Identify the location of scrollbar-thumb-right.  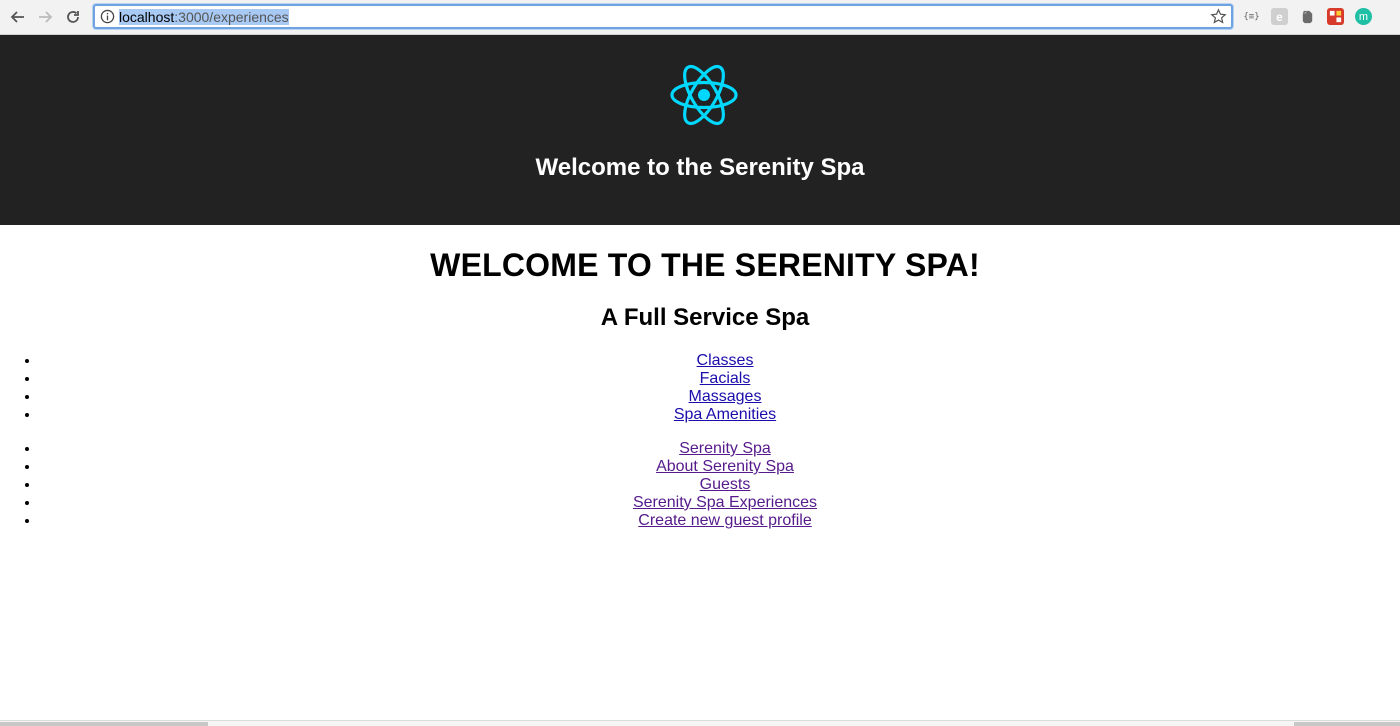
(1347, 724).